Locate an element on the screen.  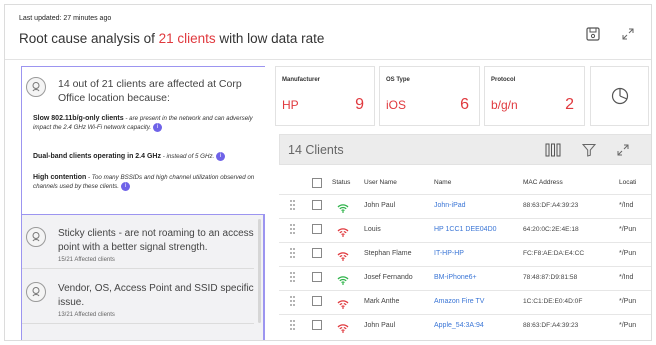
pie-chart-icon is located at coordinates (620, 96).